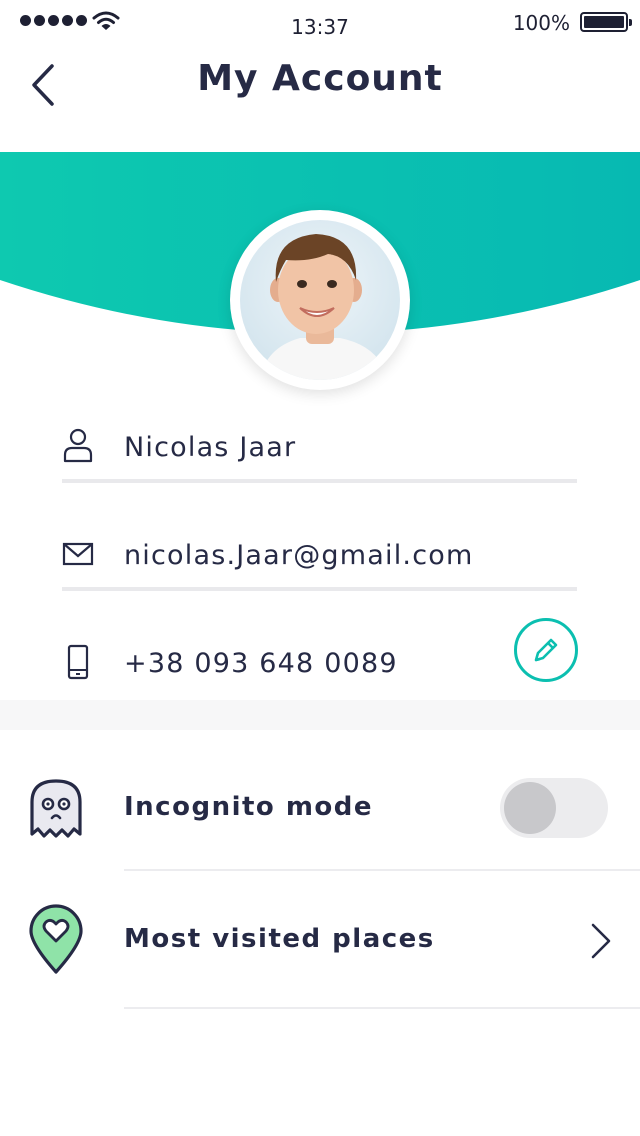  Describe the element at coordinates (78, 662) in the screenshot. I see `phone-icon` at that location.